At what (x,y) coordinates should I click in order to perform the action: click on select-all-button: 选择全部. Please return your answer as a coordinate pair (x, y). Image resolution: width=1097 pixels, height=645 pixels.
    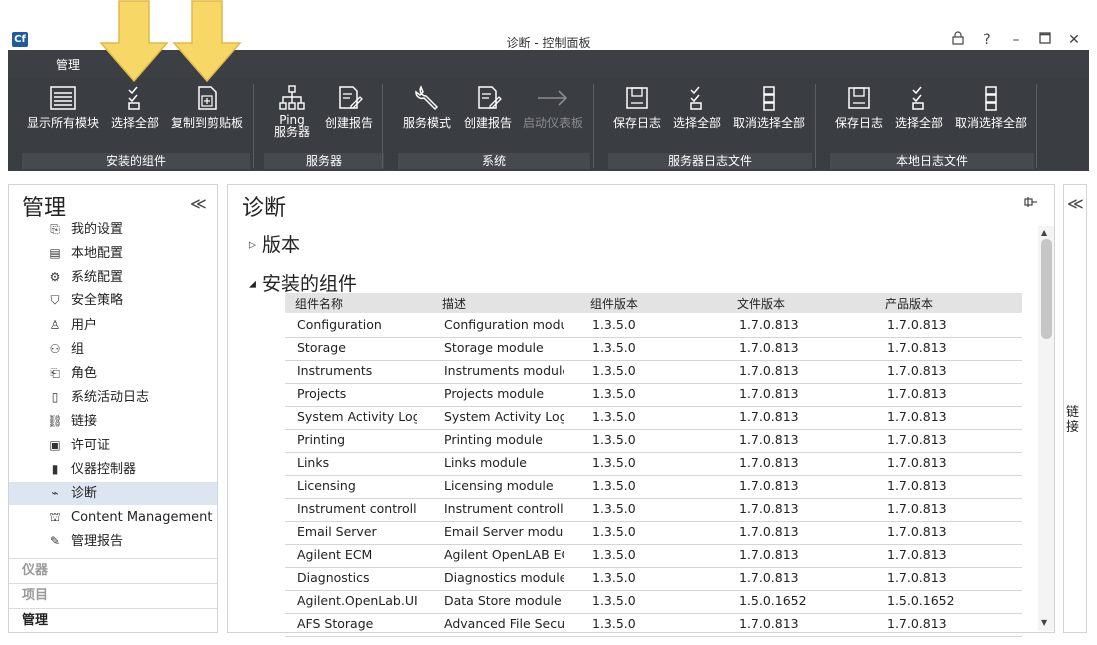
    Looking at the image, I should click on (135, 114).